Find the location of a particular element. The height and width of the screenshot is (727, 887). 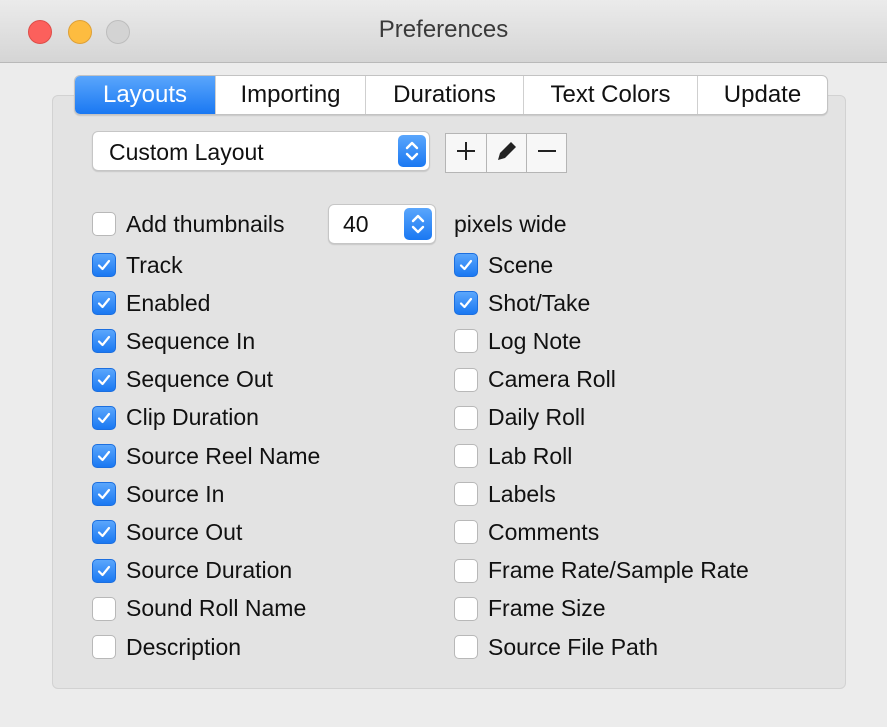

lab-roll-checkbox: Lab Roll is located at coordinates (513, 456).